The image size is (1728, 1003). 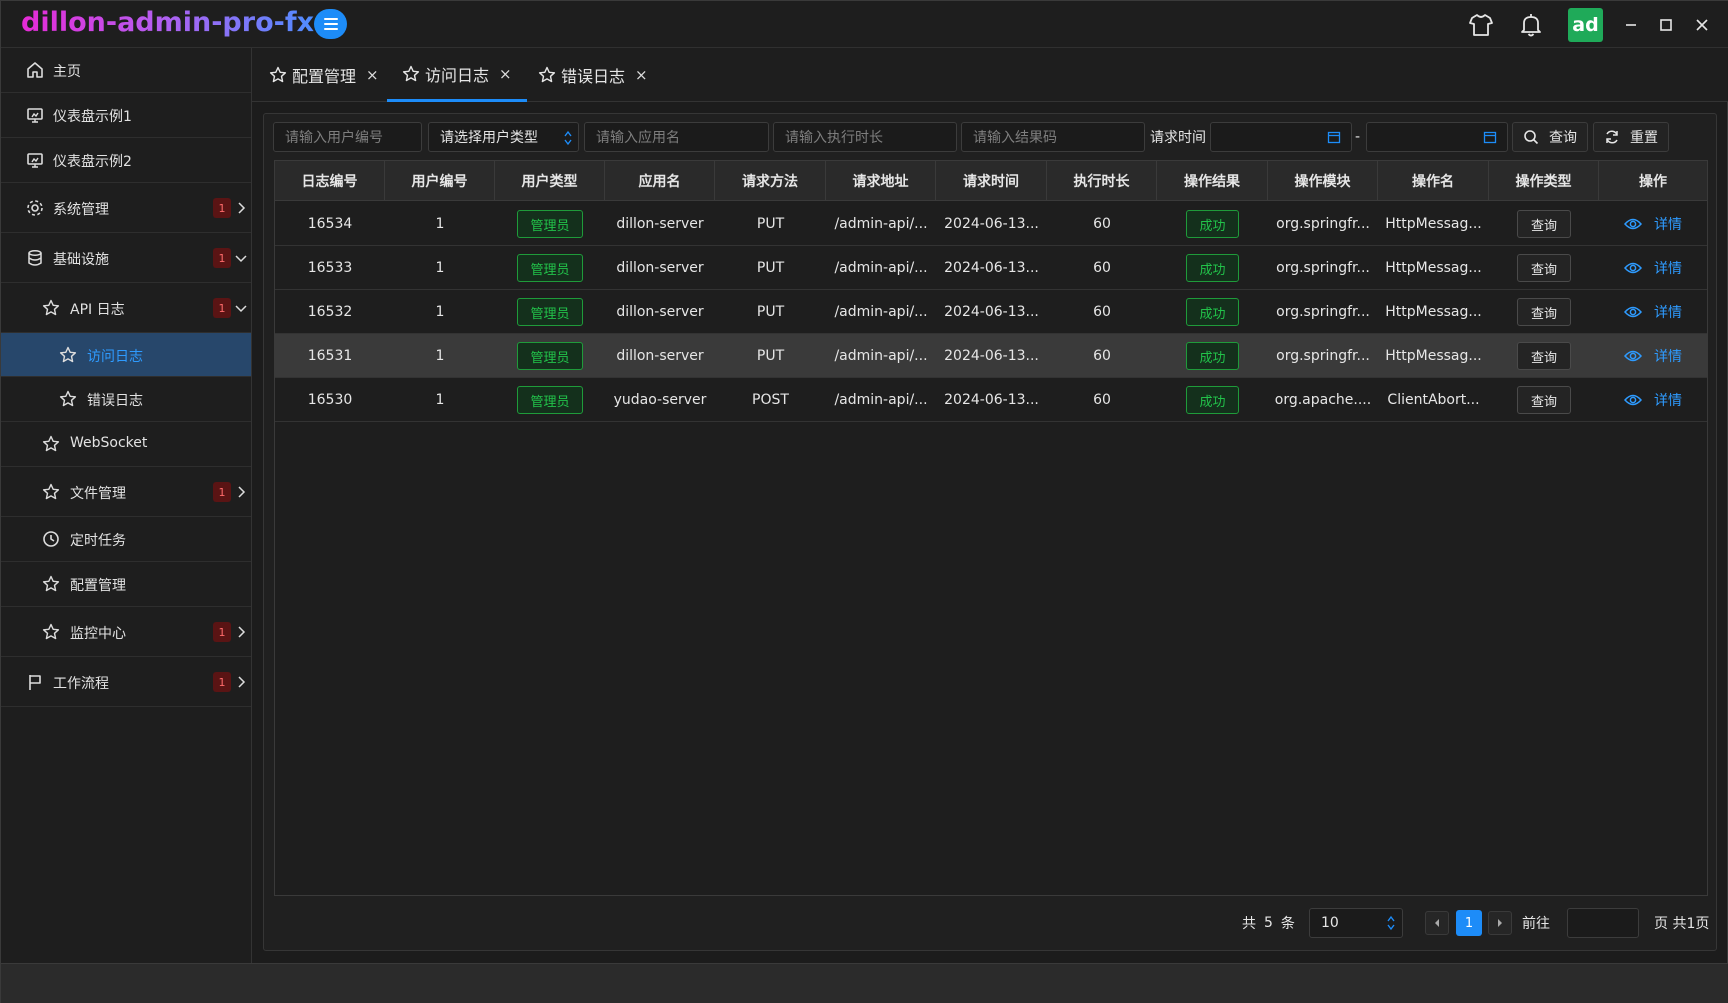 I want to click on sidebar-item-access-log: 访问日志, so click(x=126, y=355).